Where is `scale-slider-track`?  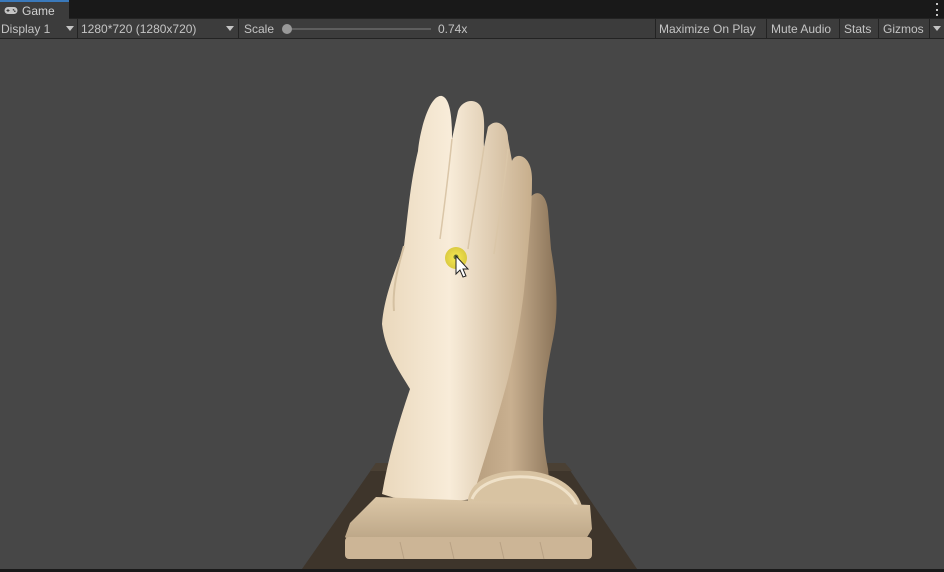
scale-slider-track is located at coordinates (359, 29).